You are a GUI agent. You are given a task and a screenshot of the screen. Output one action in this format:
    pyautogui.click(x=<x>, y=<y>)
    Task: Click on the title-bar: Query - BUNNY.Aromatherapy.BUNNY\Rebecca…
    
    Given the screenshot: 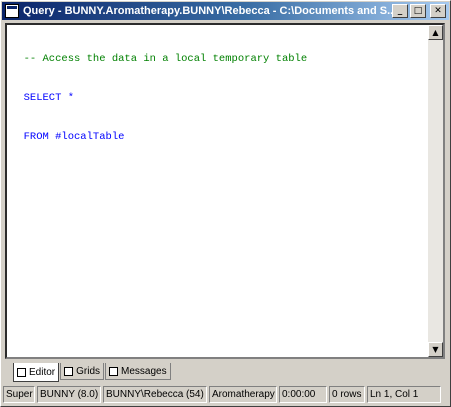 What is the action you would take?
    pyautogui.click(x=225, y=11)
    